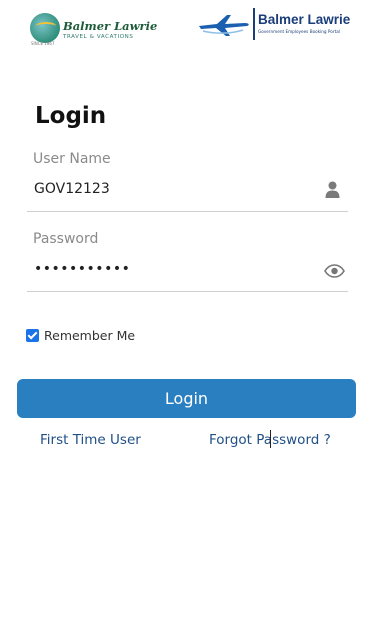 The width and height of the screenshot is (371, 621). Describe the element at coordinates (43, 43) in the screenshot. I see `left-logo-since: SINCE 1867` at that location.